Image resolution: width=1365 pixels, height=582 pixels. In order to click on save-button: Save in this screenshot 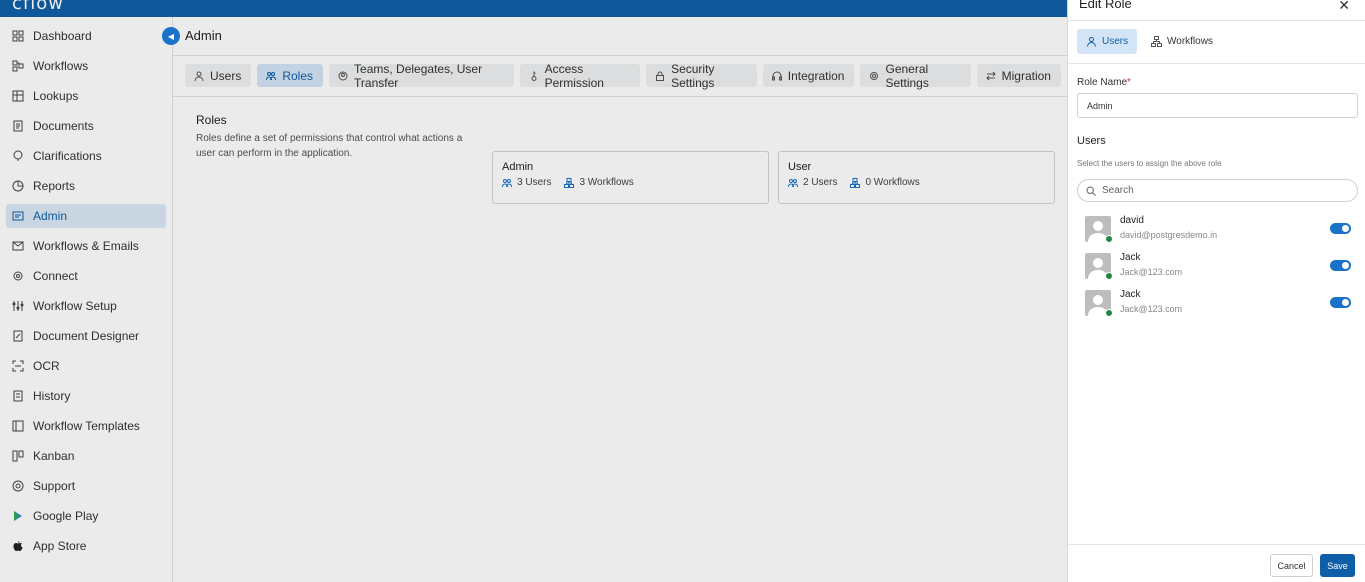, I will do `click(1337, 565)`.